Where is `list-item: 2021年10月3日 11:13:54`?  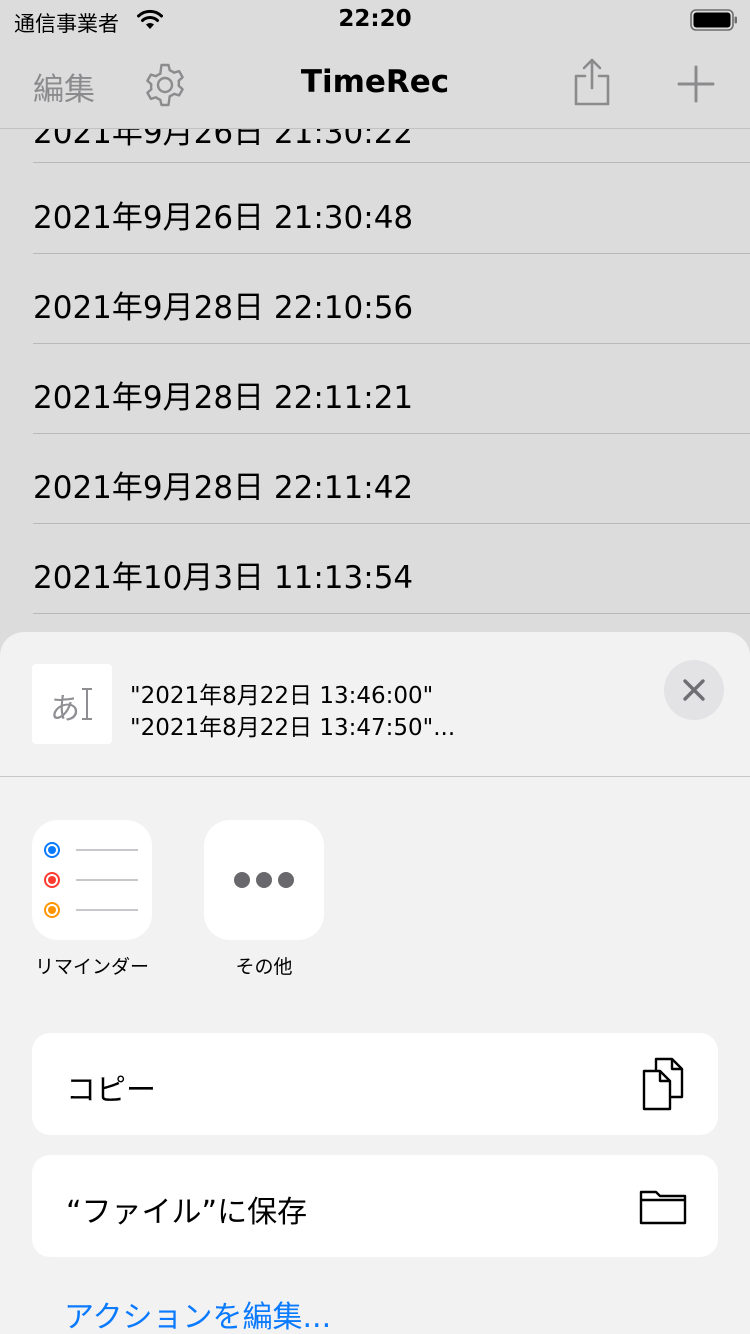 list-item: 2021年10月3日 11:13:54 is located at coordinates (375, 569).